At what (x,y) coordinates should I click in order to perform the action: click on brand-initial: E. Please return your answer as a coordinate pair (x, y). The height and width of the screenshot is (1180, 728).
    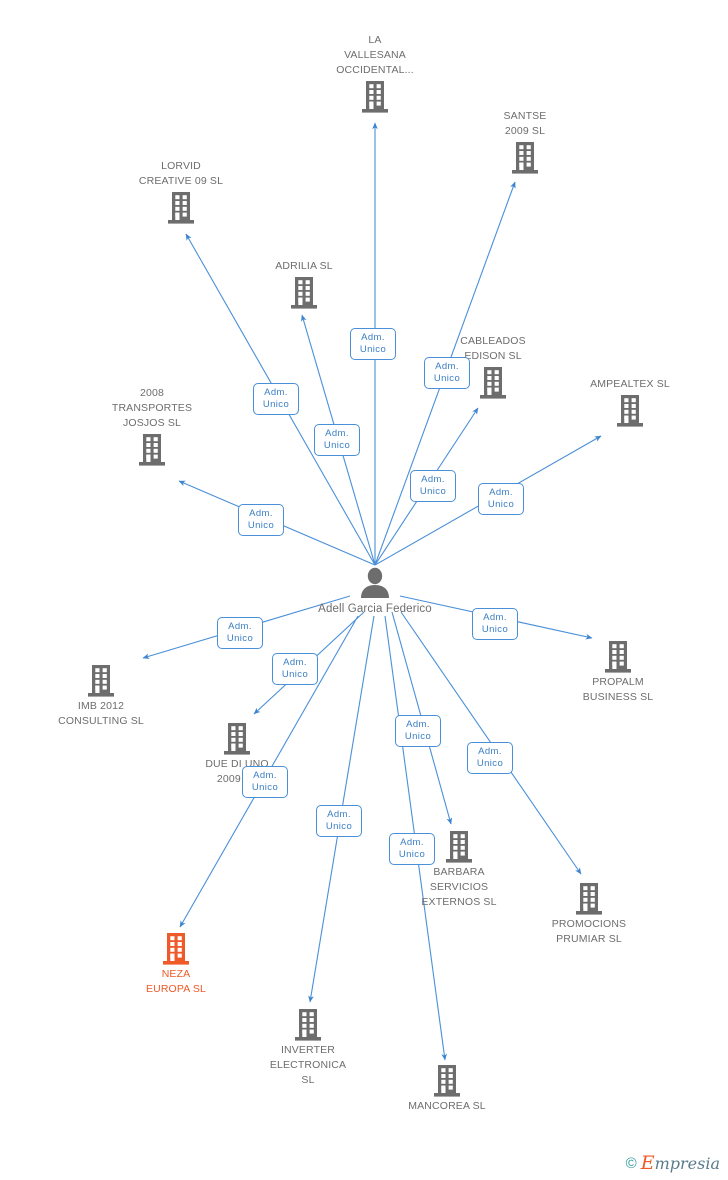
    Looking at the image, I should click on (647, 1163).